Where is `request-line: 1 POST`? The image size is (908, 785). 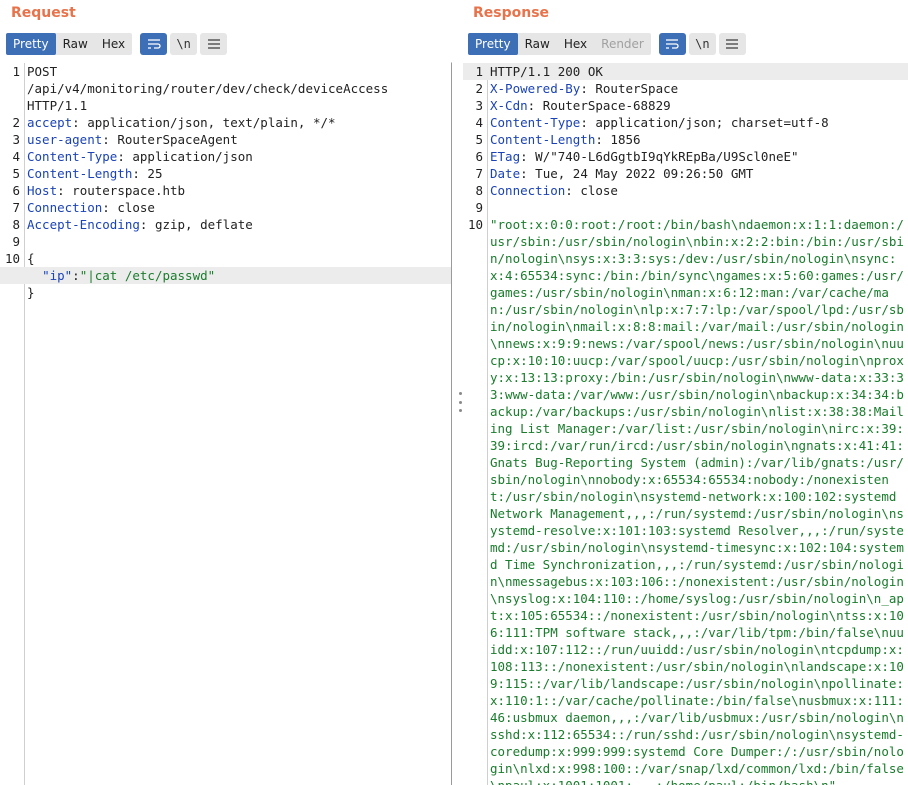
request-line: 1 POST is located at coordinates (35, 71).